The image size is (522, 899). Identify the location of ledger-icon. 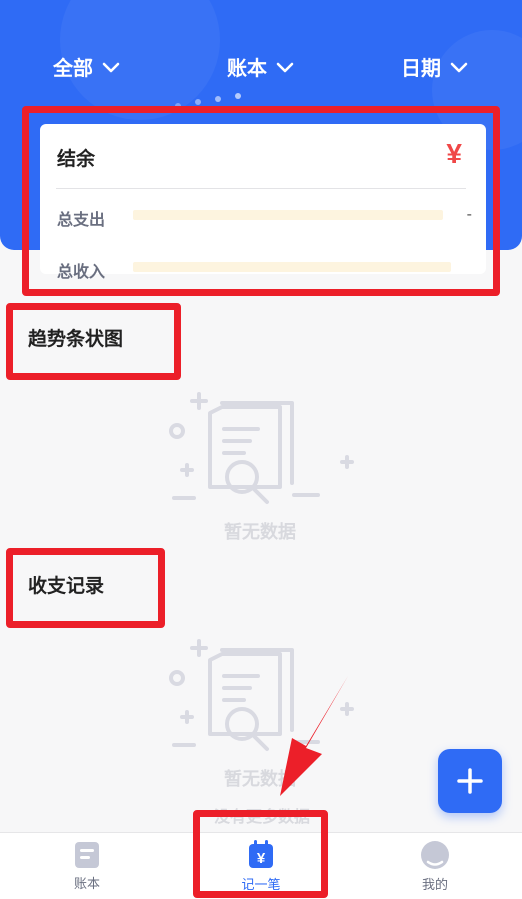
(87, 854).